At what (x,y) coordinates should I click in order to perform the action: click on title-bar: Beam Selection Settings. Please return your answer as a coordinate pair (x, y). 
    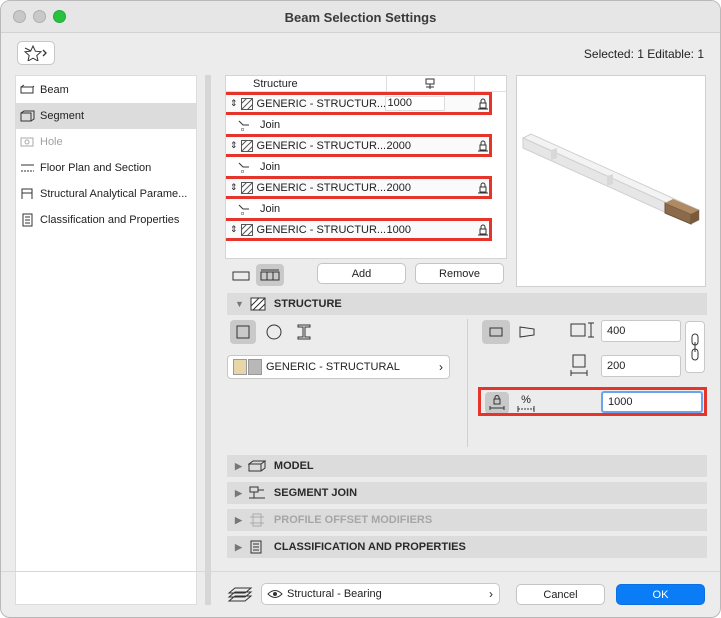
    Looking at the image, I should click on (360, 17).